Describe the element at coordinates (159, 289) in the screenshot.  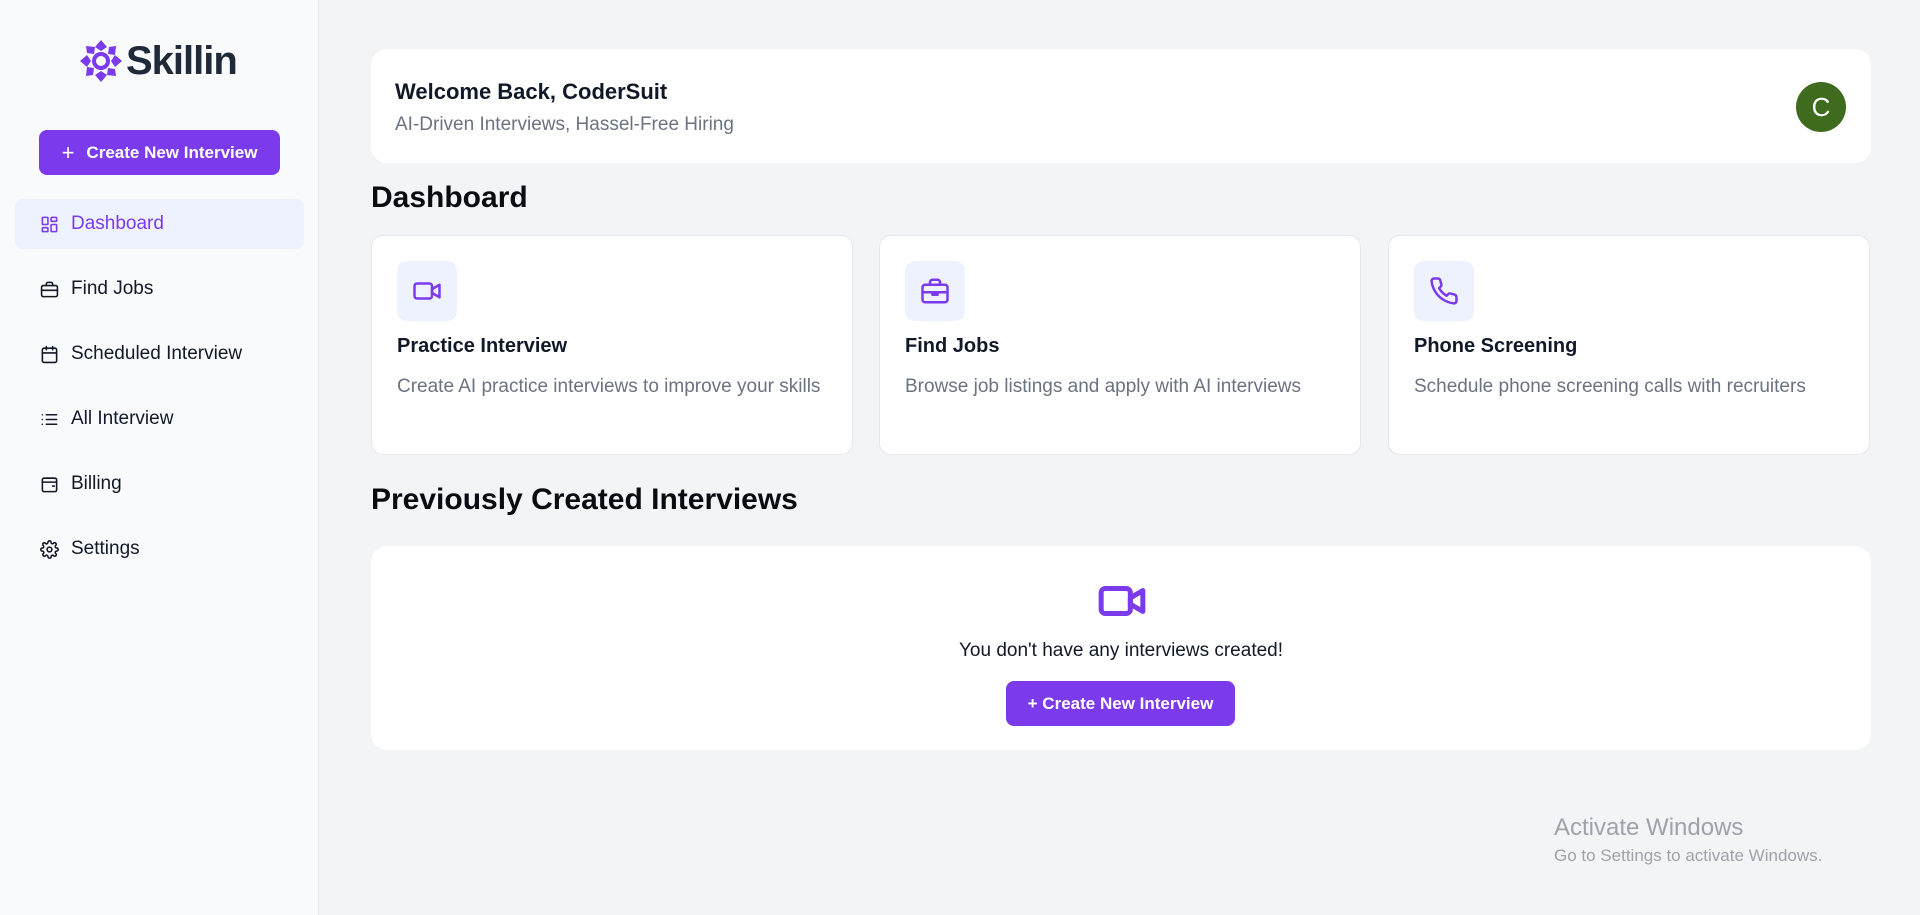
I see `sidebar-item-find-jobs: Find Jobs` at that location.